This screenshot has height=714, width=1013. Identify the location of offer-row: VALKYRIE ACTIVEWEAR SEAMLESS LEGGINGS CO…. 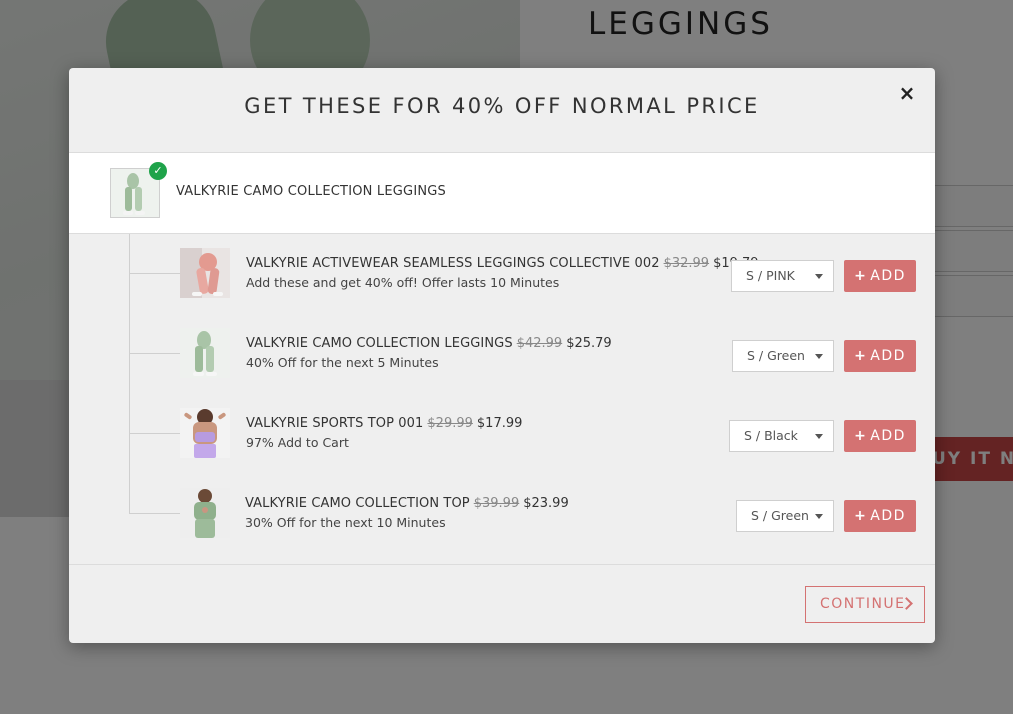
(502, 266).